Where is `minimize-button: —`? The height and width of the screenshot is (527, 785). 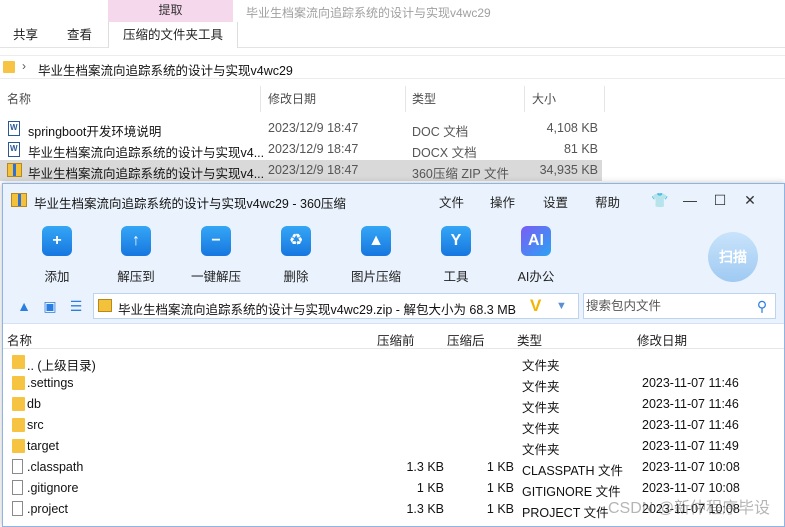 minimize-button: — is located at coordinates (690, 200).